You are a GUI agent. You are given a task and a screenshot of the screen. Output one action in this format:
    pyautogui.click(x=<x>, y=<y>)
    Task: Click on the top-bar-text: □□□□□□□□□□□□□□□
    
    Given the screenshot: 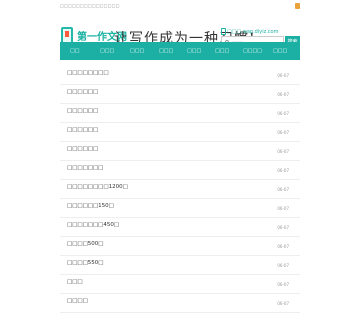 What is the action you would take?
    pyautogui.click(x=90, y=5)
    